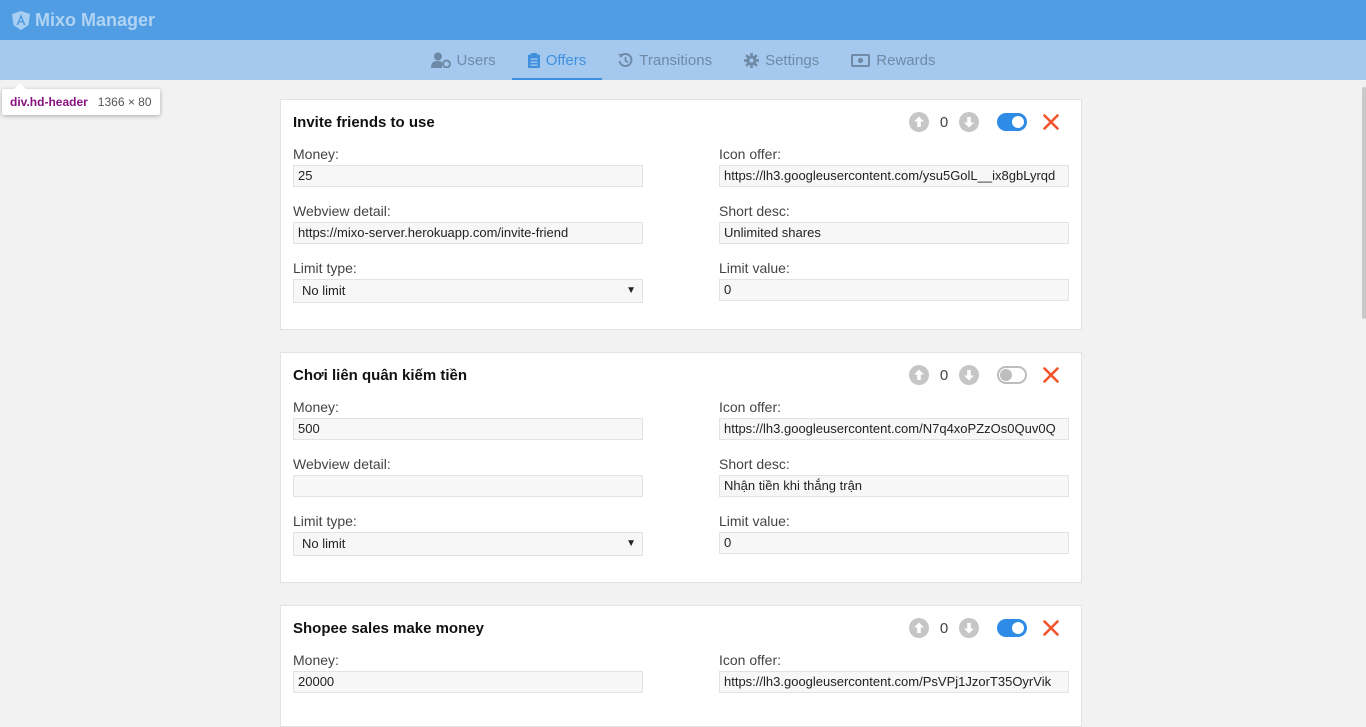  Describe the element at coordinates (861, 60) in the screenshot. I see `money-bill-icon` at that location.